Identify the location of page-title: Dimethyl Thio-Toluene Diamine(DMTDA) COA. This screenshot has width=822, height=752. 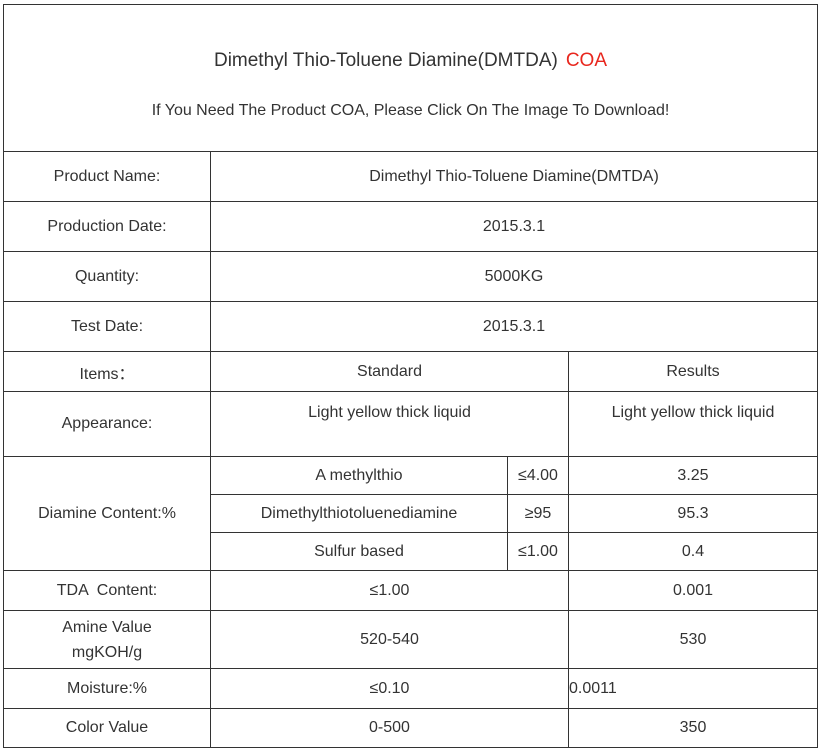
(410, 61).